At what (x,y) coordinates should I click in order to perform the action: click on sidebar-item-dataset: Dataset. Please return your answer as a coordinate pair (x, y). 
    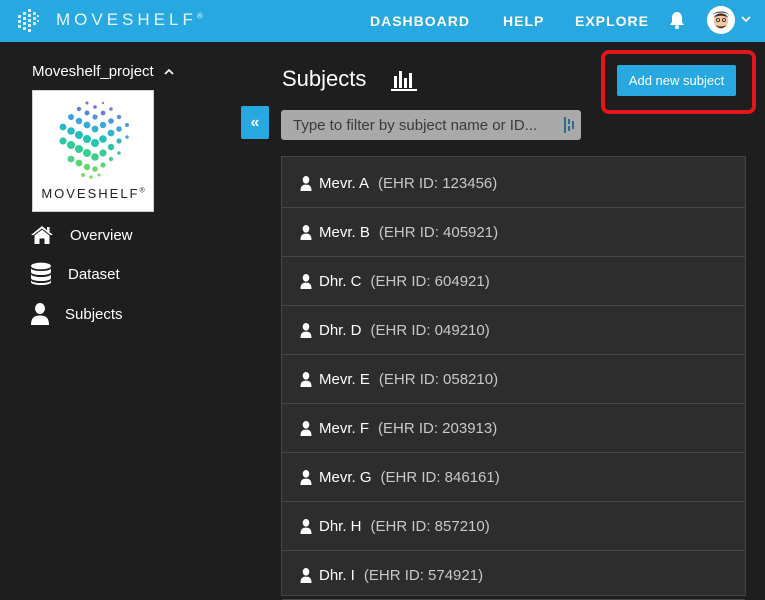
    Looking at the image, I should click on (75, 274).